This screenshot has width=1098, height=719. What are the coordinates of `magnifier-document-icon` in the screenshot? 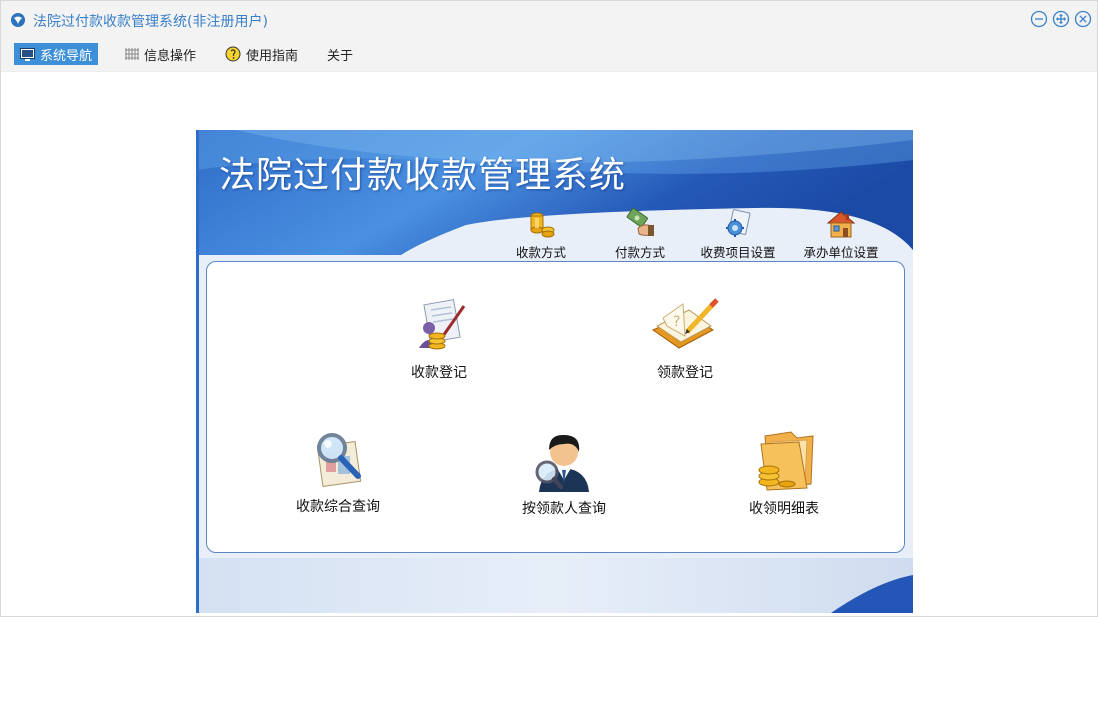 It's located at (339, 460).